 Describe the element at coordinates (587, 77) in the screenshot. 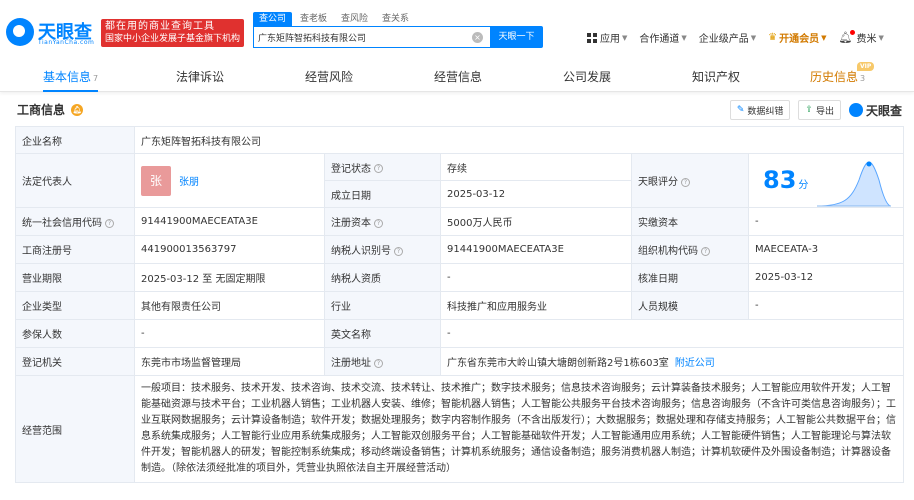

I see `tab-development: 公司发展` at that location.